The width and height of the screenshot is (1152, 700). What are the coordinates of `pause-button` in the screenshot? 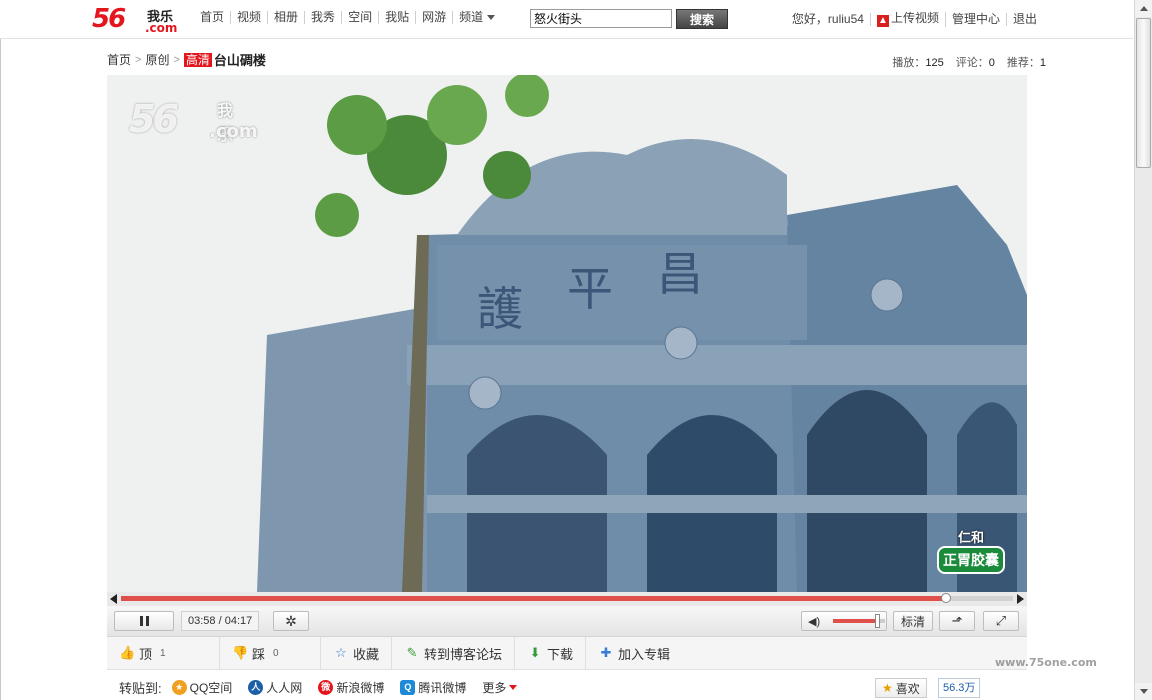 It's located at (144, 621).